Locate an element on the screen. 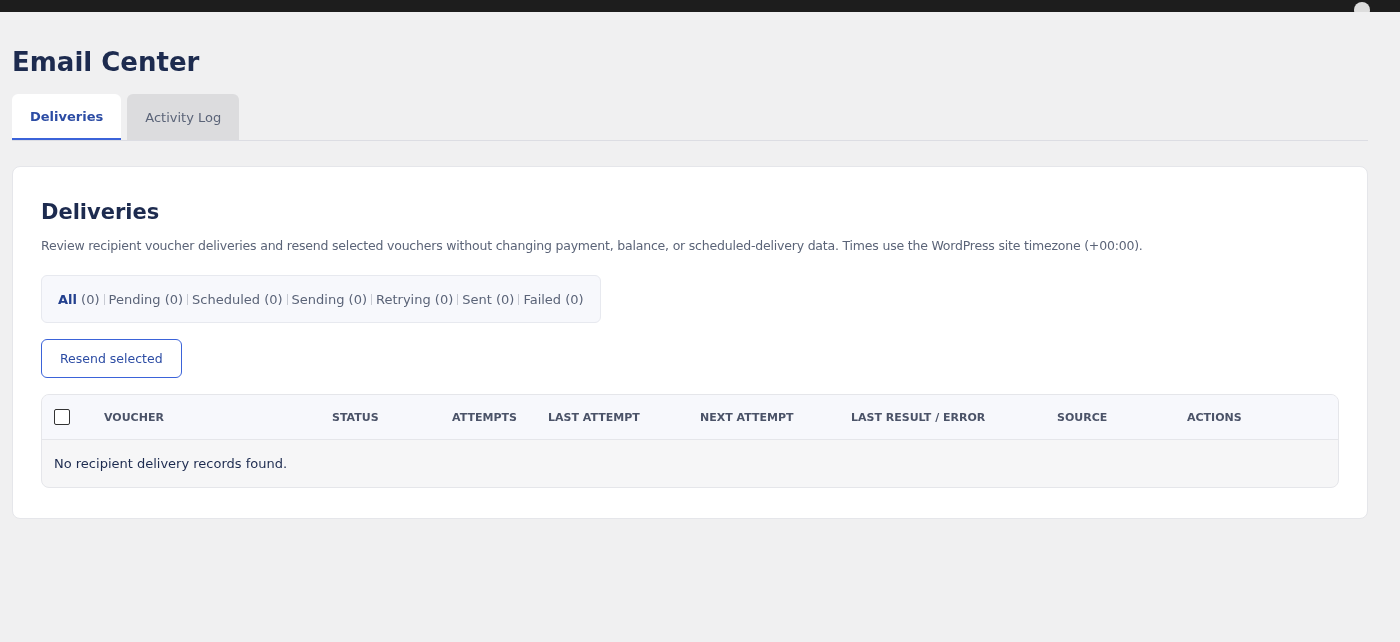  column-header: LAST ATTEMPT is located at coordinates (594, 417).